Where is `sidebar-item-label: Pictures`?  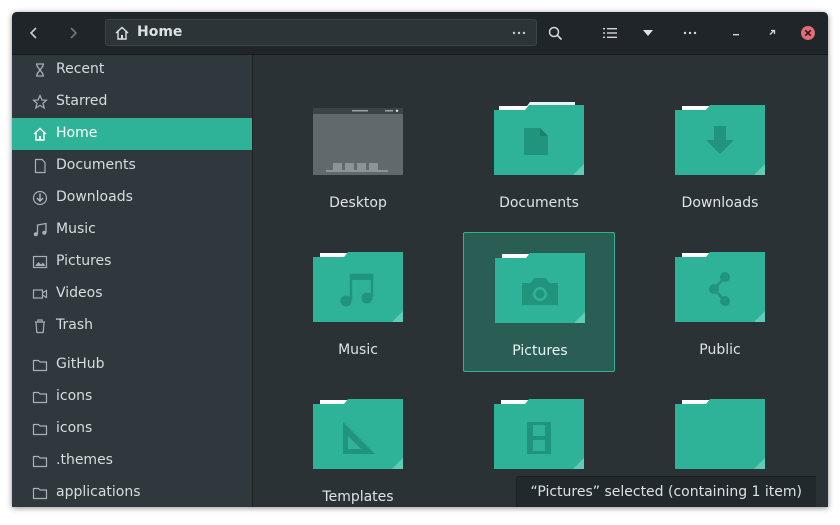 sidebar-item-label: Pictures is located at coordinates (84, 261).